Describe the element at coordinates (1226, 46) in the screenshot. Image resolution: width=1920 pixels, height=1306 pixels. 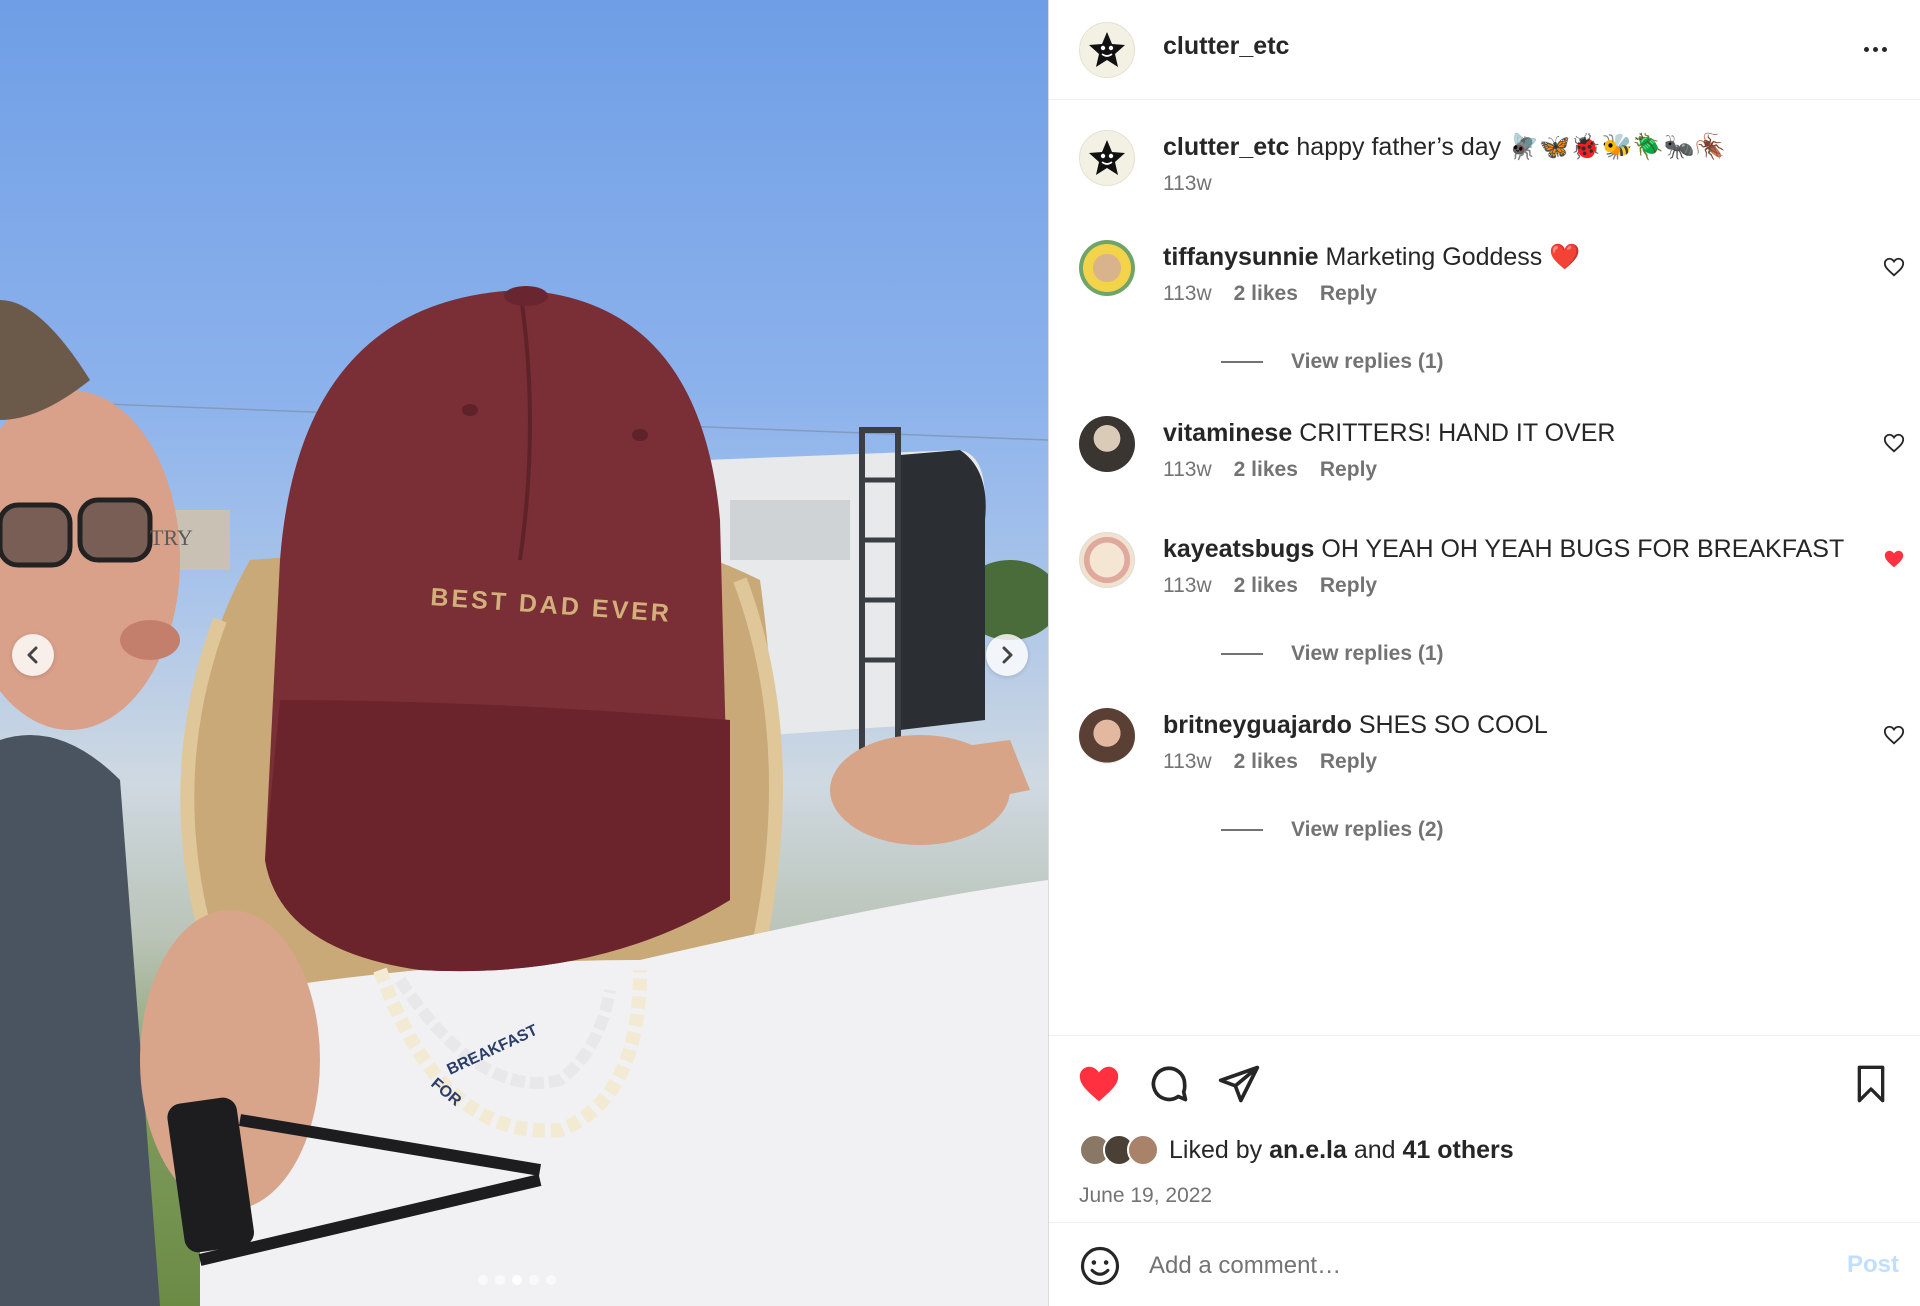
I see `author-username: clutter_etc` at that location.